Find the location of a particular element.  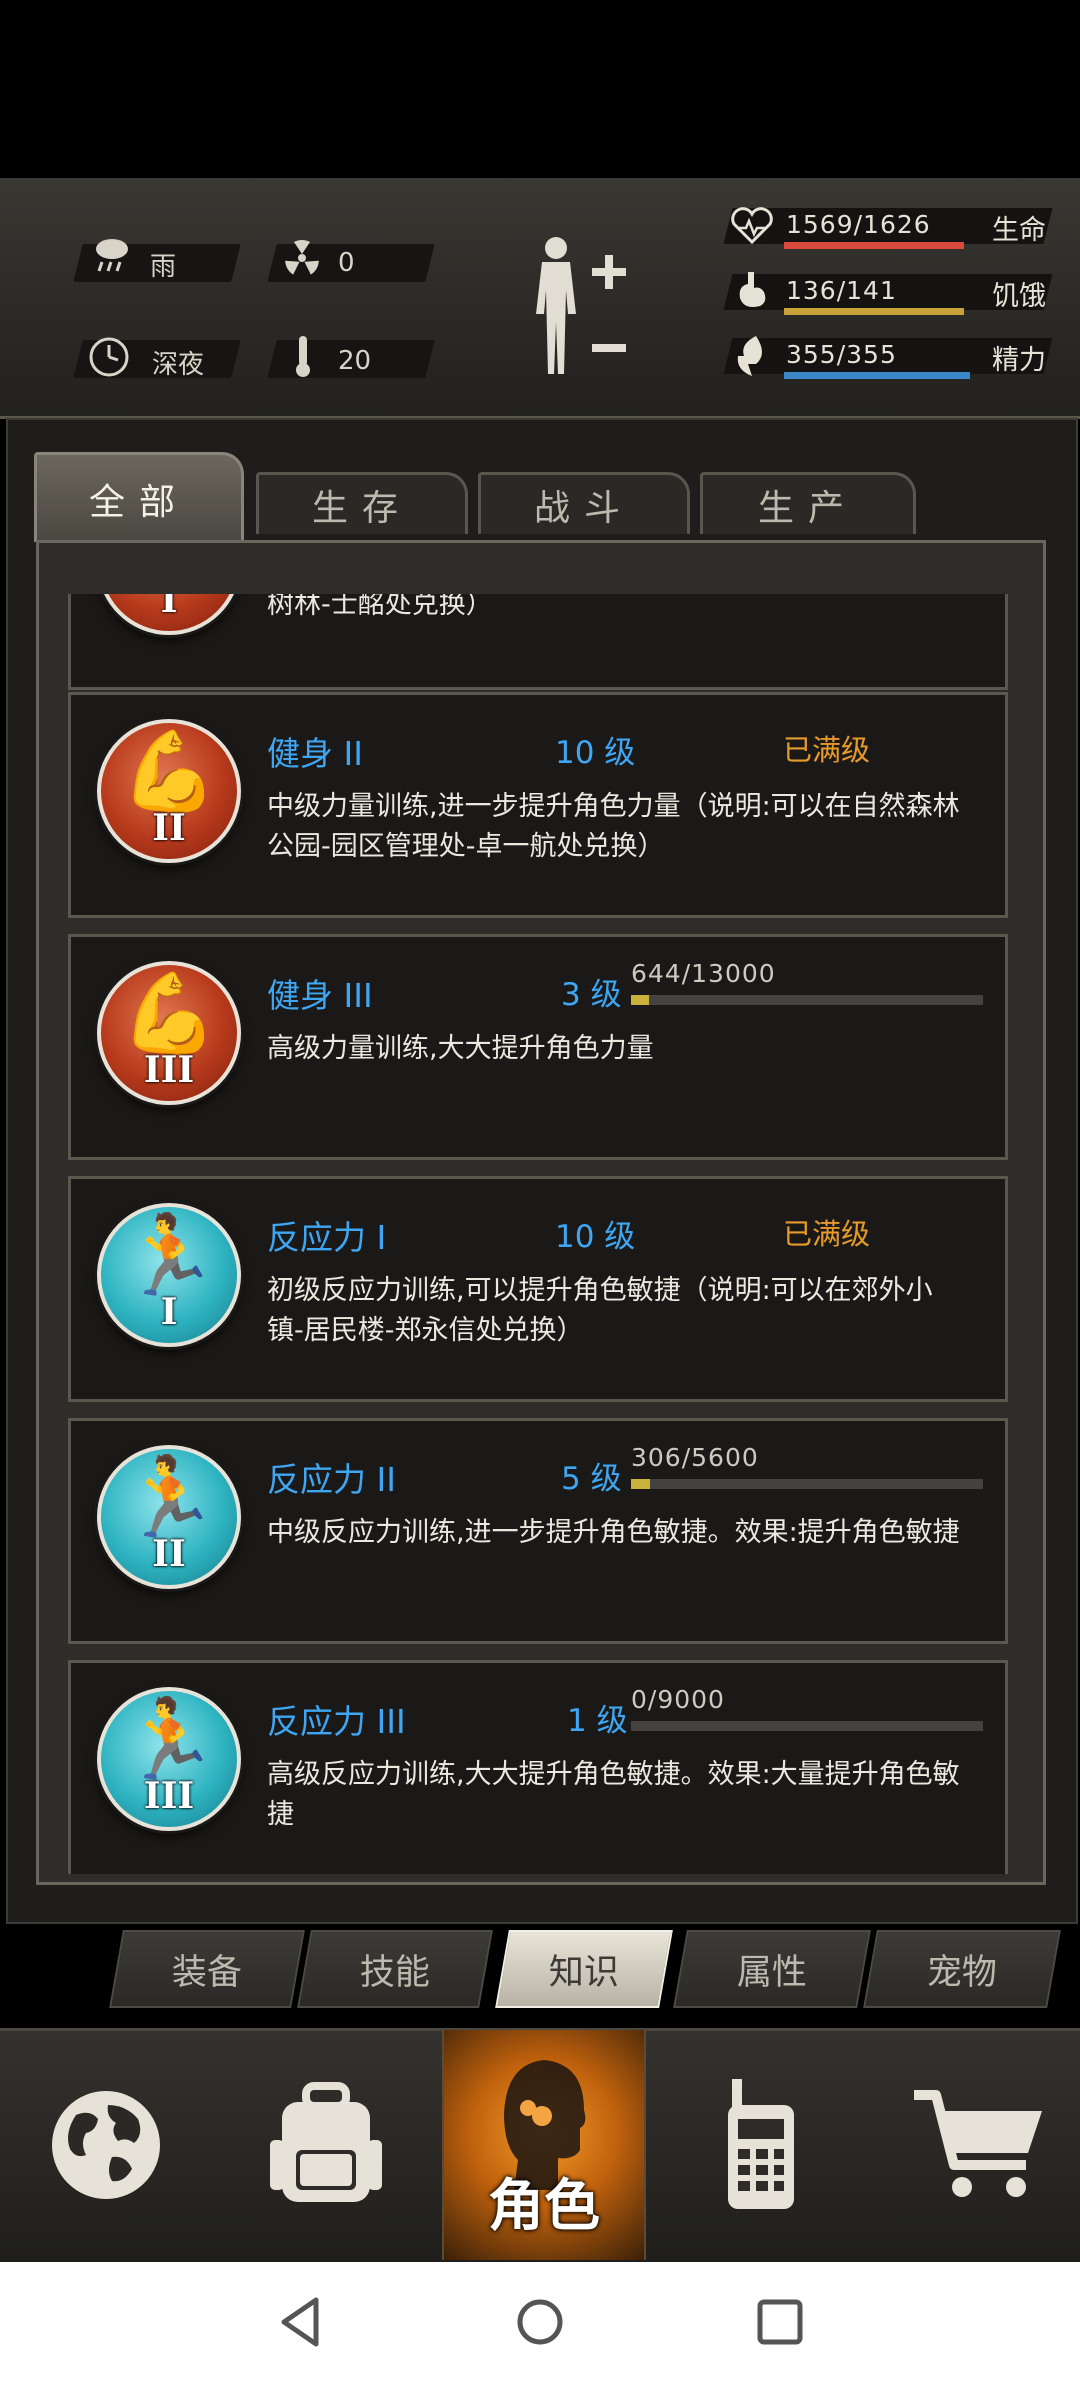

tab-combat: 战斗 is located at coordinates (584, 503).